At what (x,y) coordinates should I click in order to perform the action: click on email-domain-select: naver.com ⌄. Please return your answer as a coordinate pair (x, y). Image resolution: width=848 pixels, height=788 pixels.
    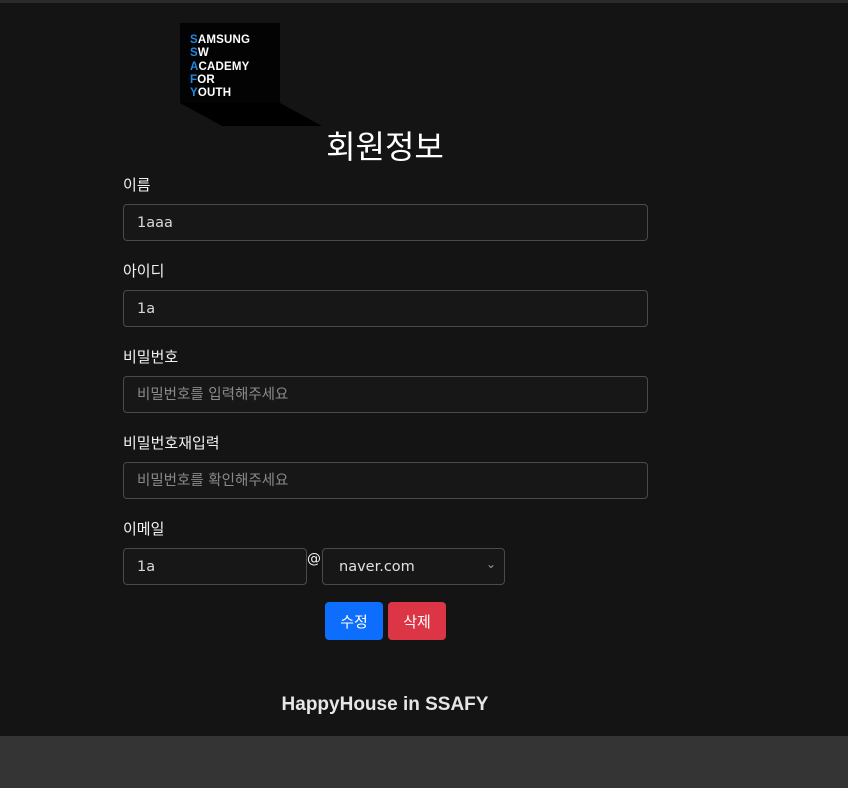
    Looking at the image, I should click on (413, 566).